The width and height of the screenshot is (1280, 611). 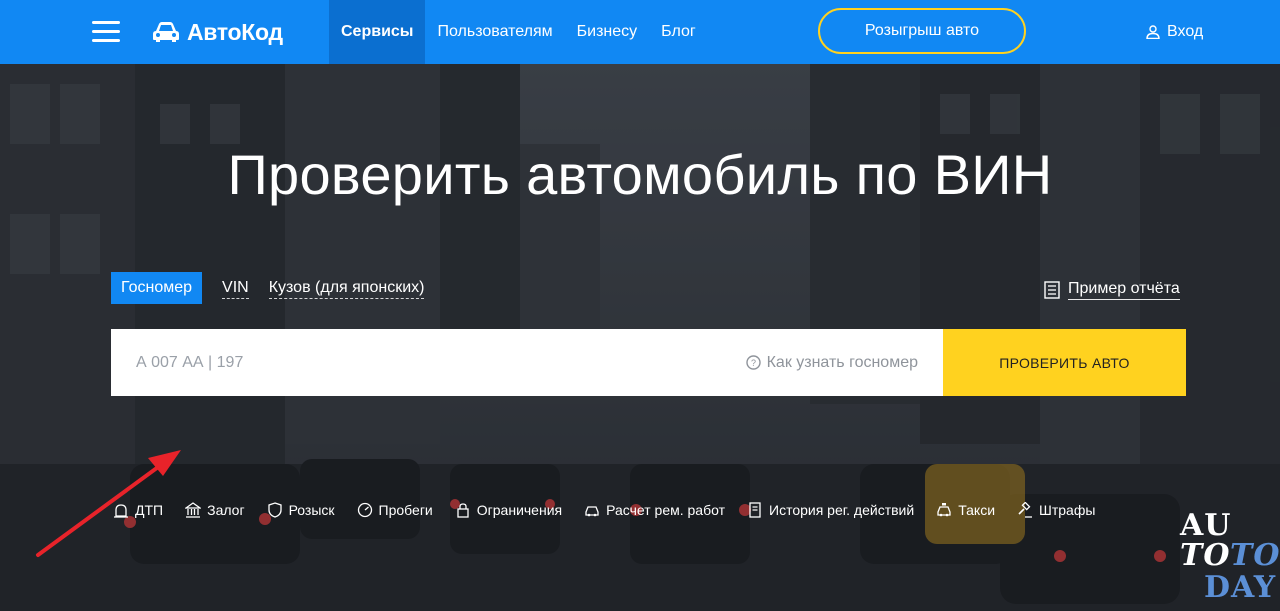 What do you see at coordinates (519, 510) in the screenshot?
I see `service-label: Ограничения` at bounding box center [519, 510].